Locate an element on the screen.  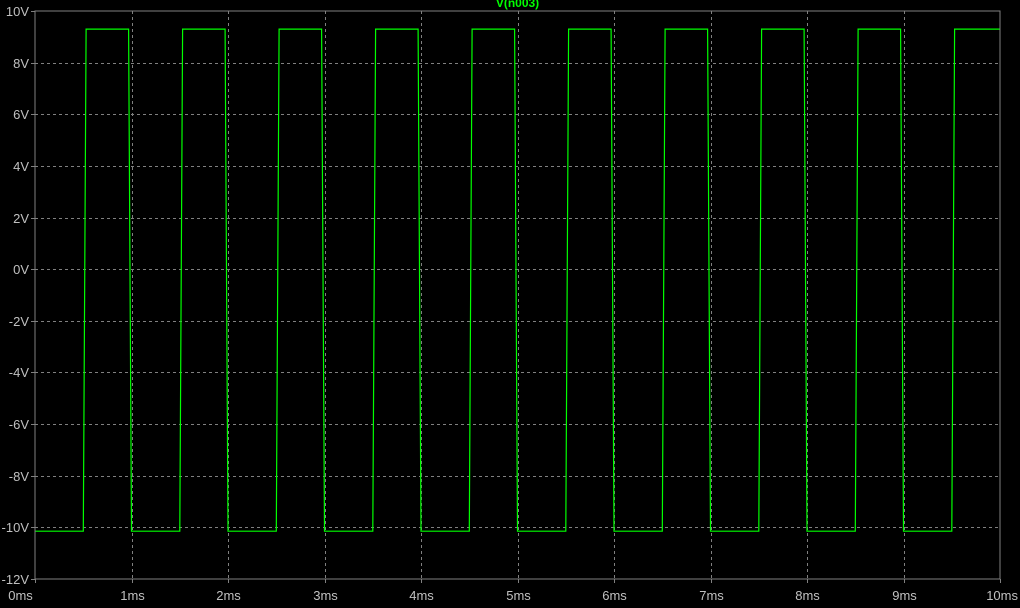
y-tick-label: 4V is located at coordinates (21, 166).